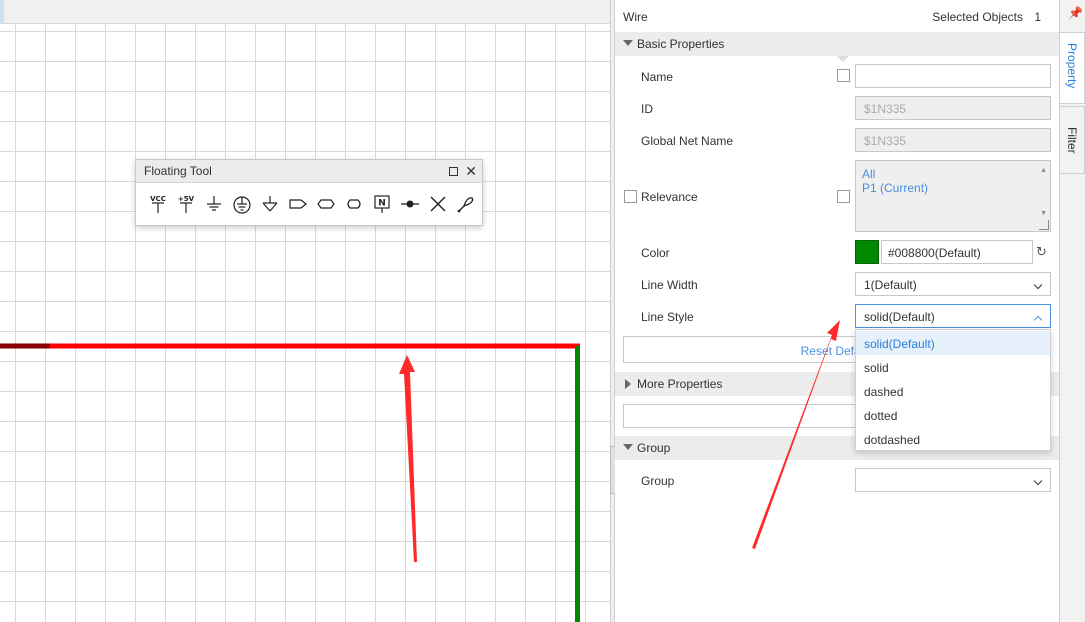 The width and height of the screenshot is (1085, 622). What do you see at coordinates (953, 284) in the screenshot?
I see `line-width-select: 1(Default)` at bounding box center [953, 284].